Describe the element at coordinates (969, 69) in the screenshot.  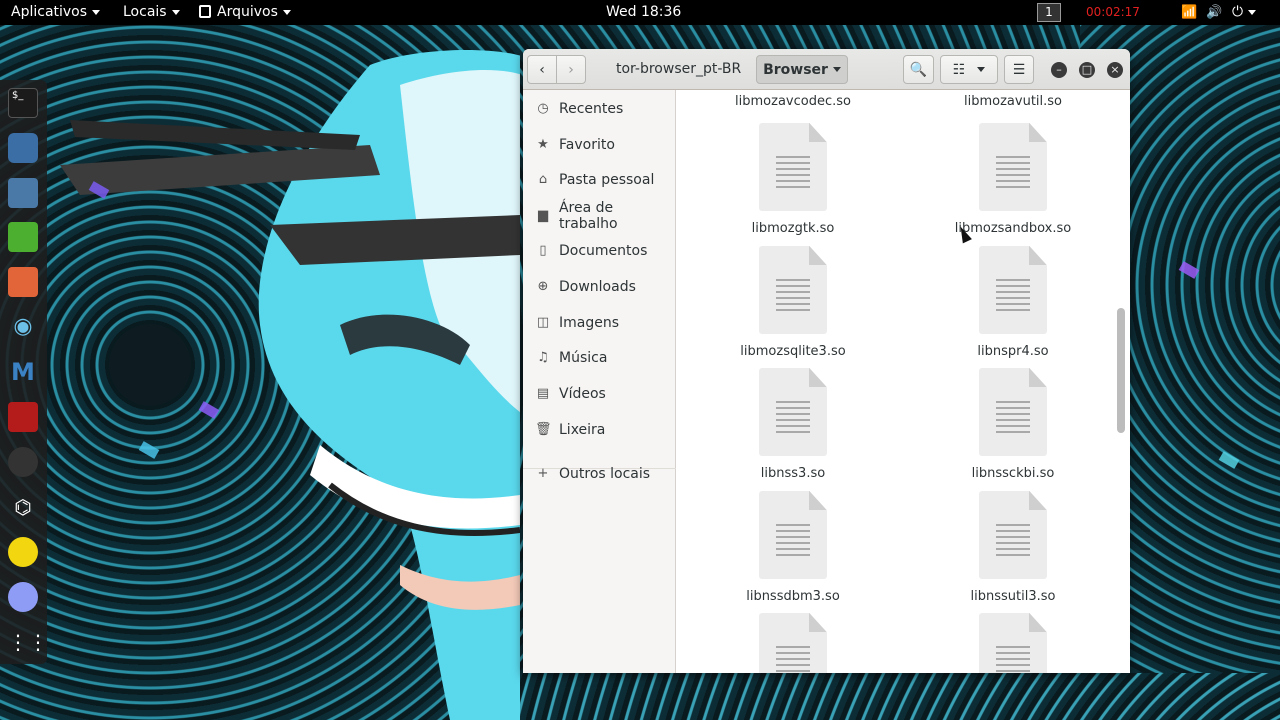
I see `view-mode-button: ☷` at that location.